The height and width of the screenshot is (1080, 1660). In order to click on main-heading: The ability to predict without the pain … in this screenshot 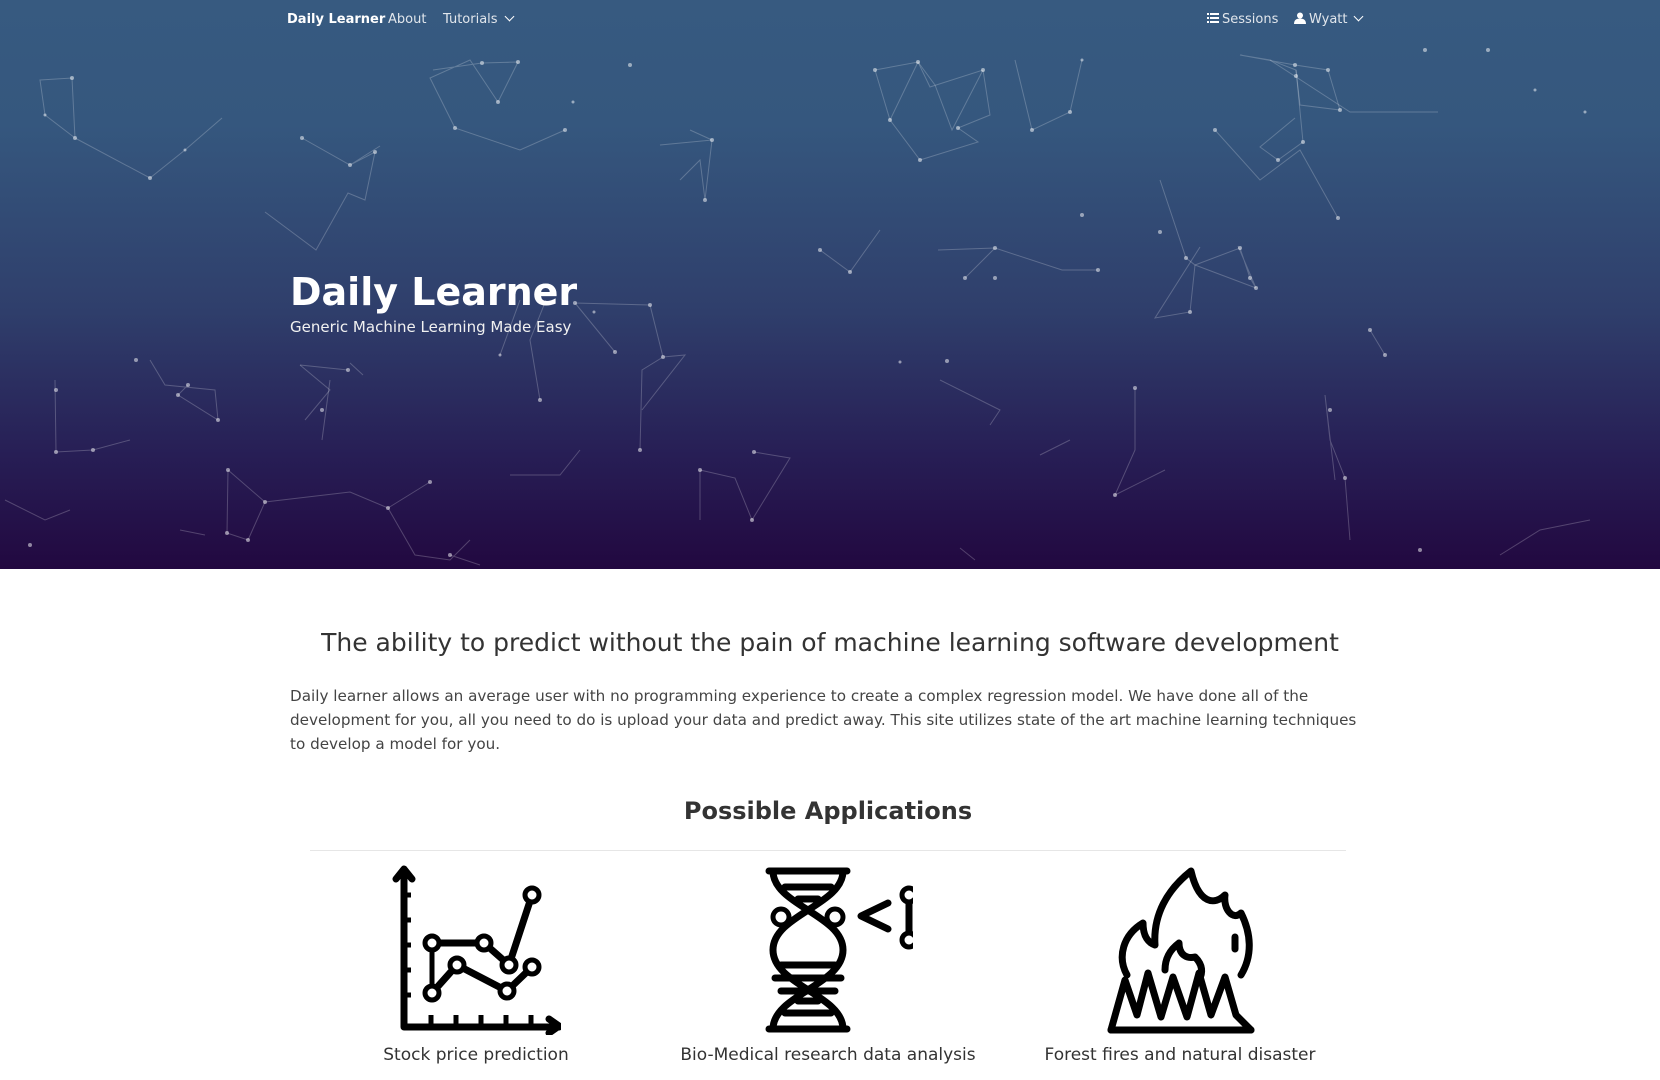, I will do `click(830, 642)`.